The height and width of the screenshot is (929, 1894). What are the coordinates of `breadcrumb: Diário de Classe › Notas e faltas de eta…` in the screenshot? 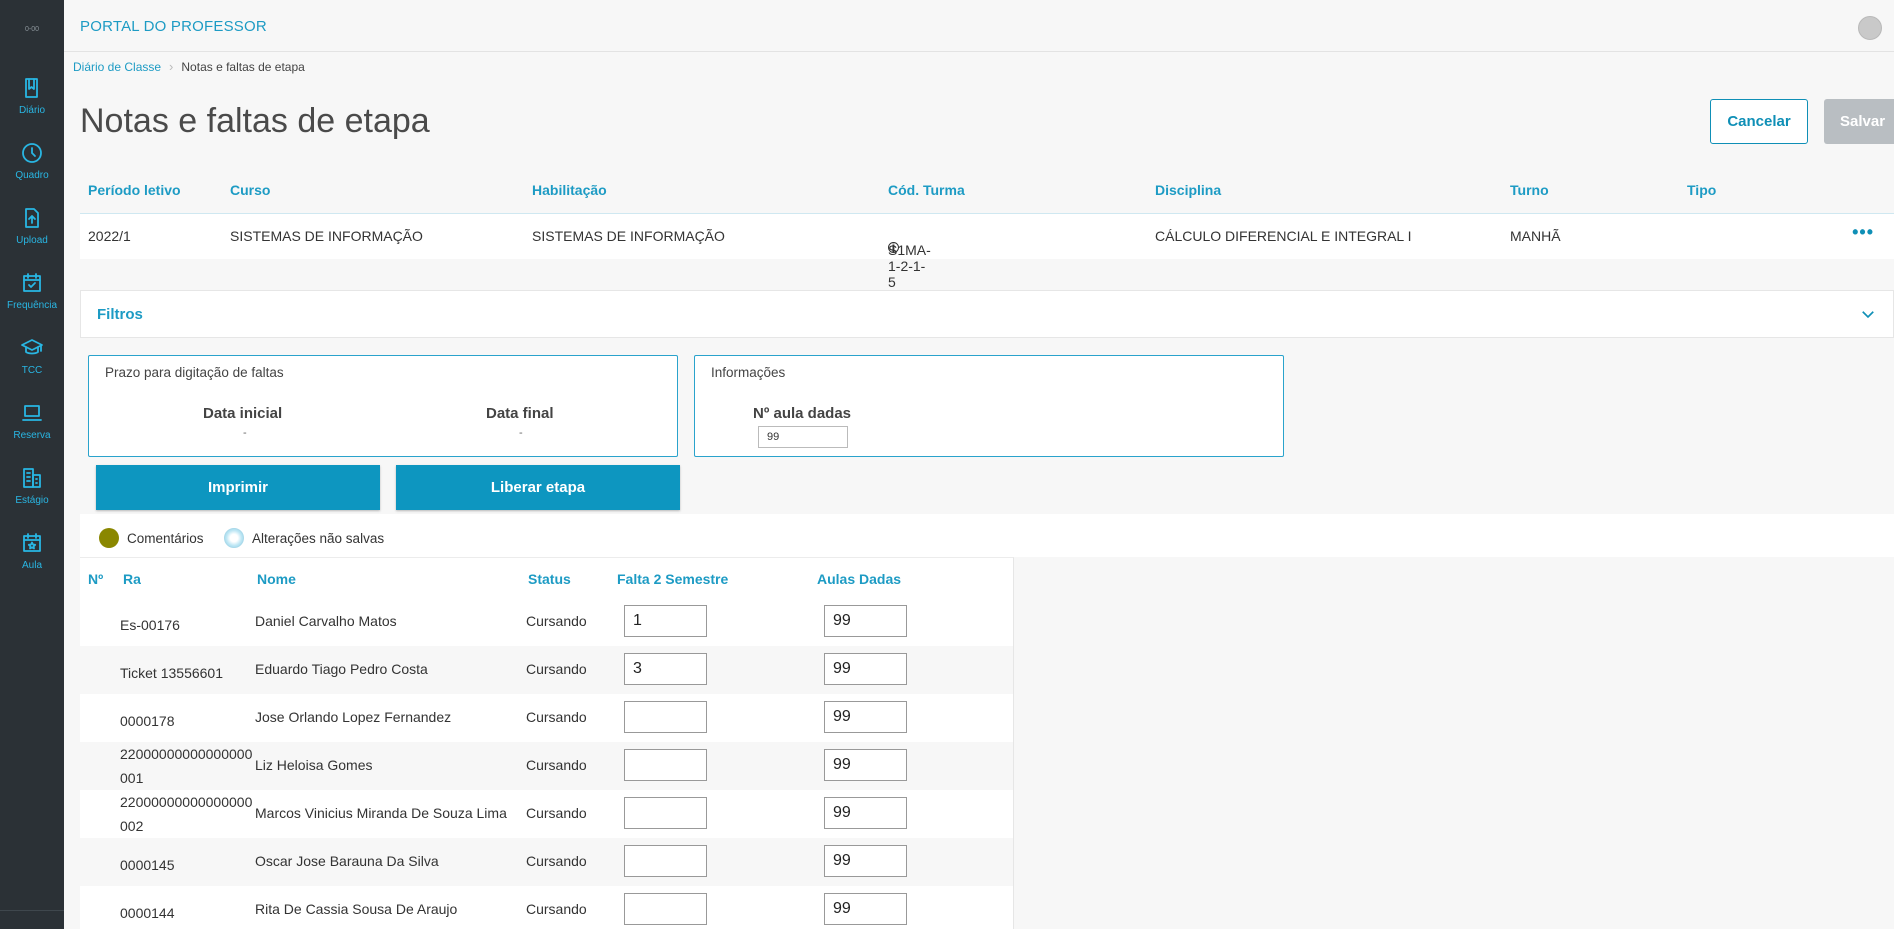 It's located at (189, 66).